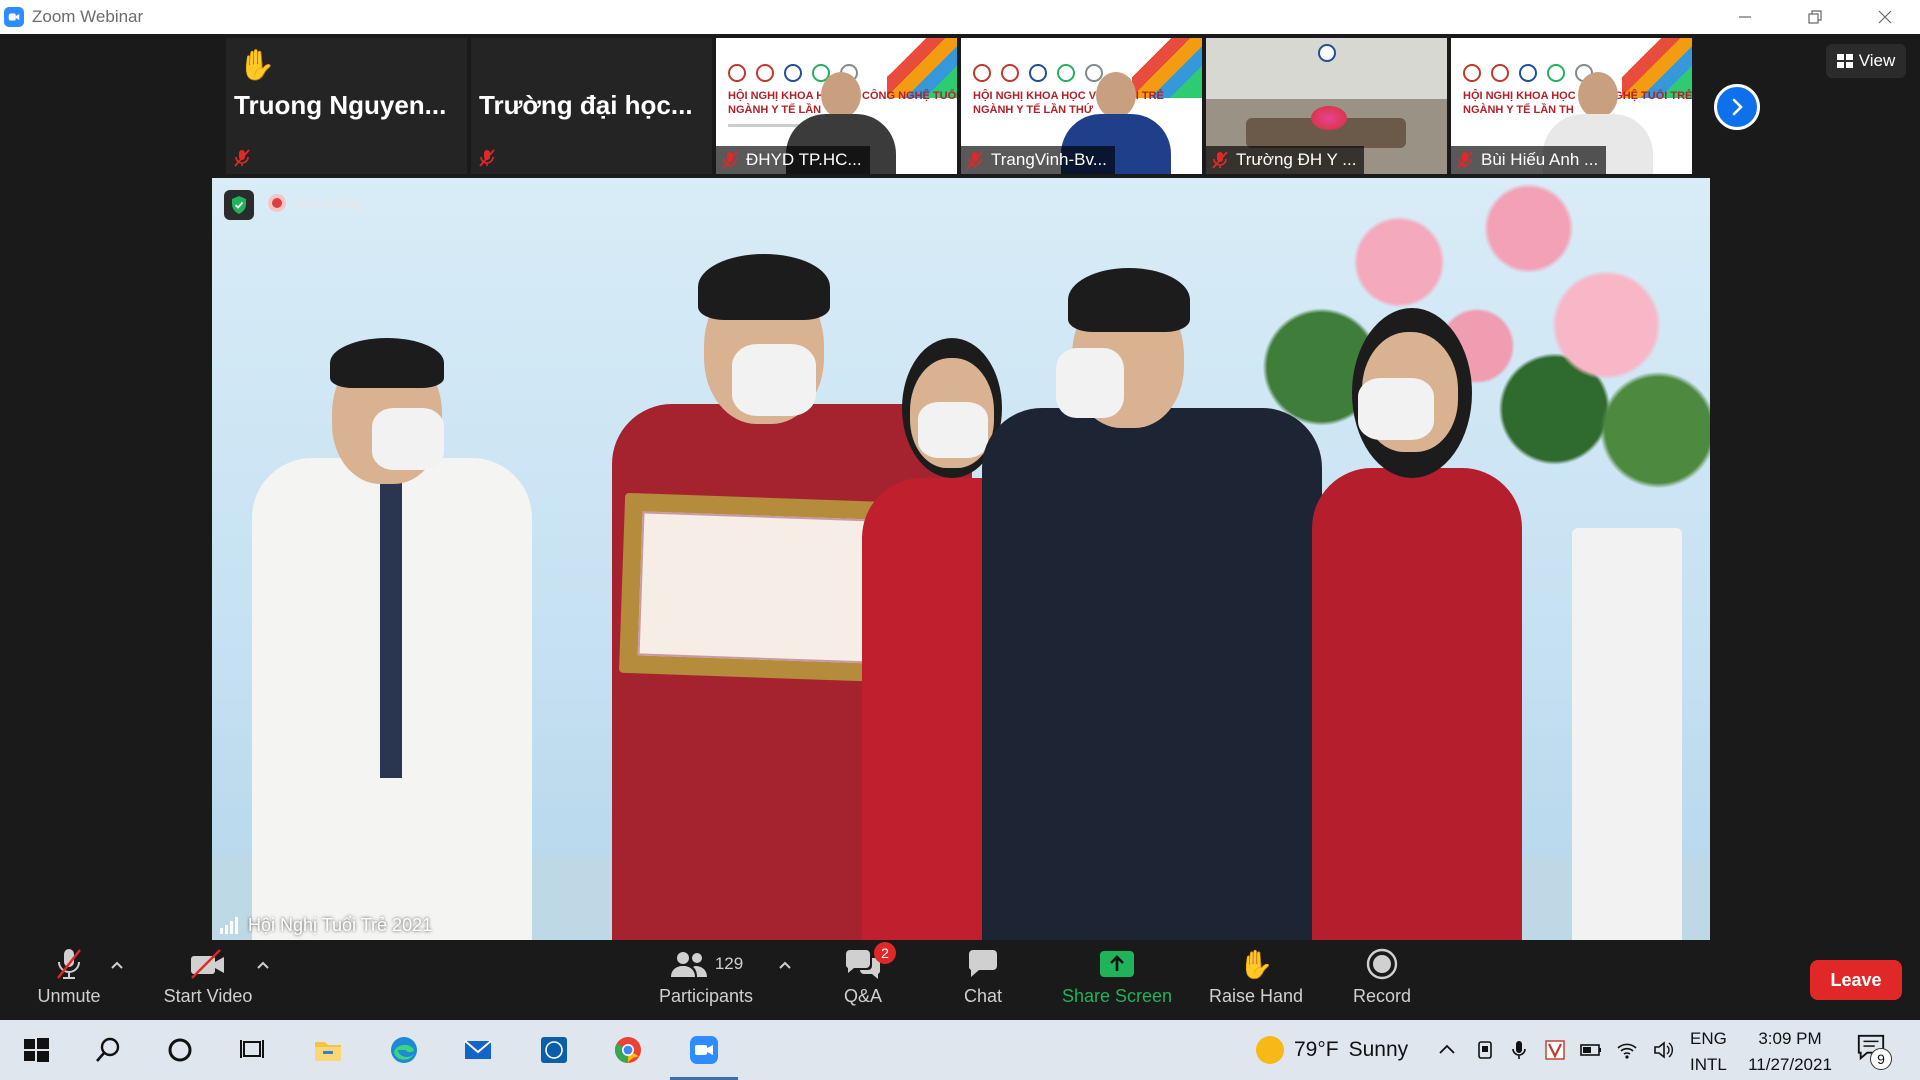  I want to click on recording-indicator: Recording, so click(315, 203).